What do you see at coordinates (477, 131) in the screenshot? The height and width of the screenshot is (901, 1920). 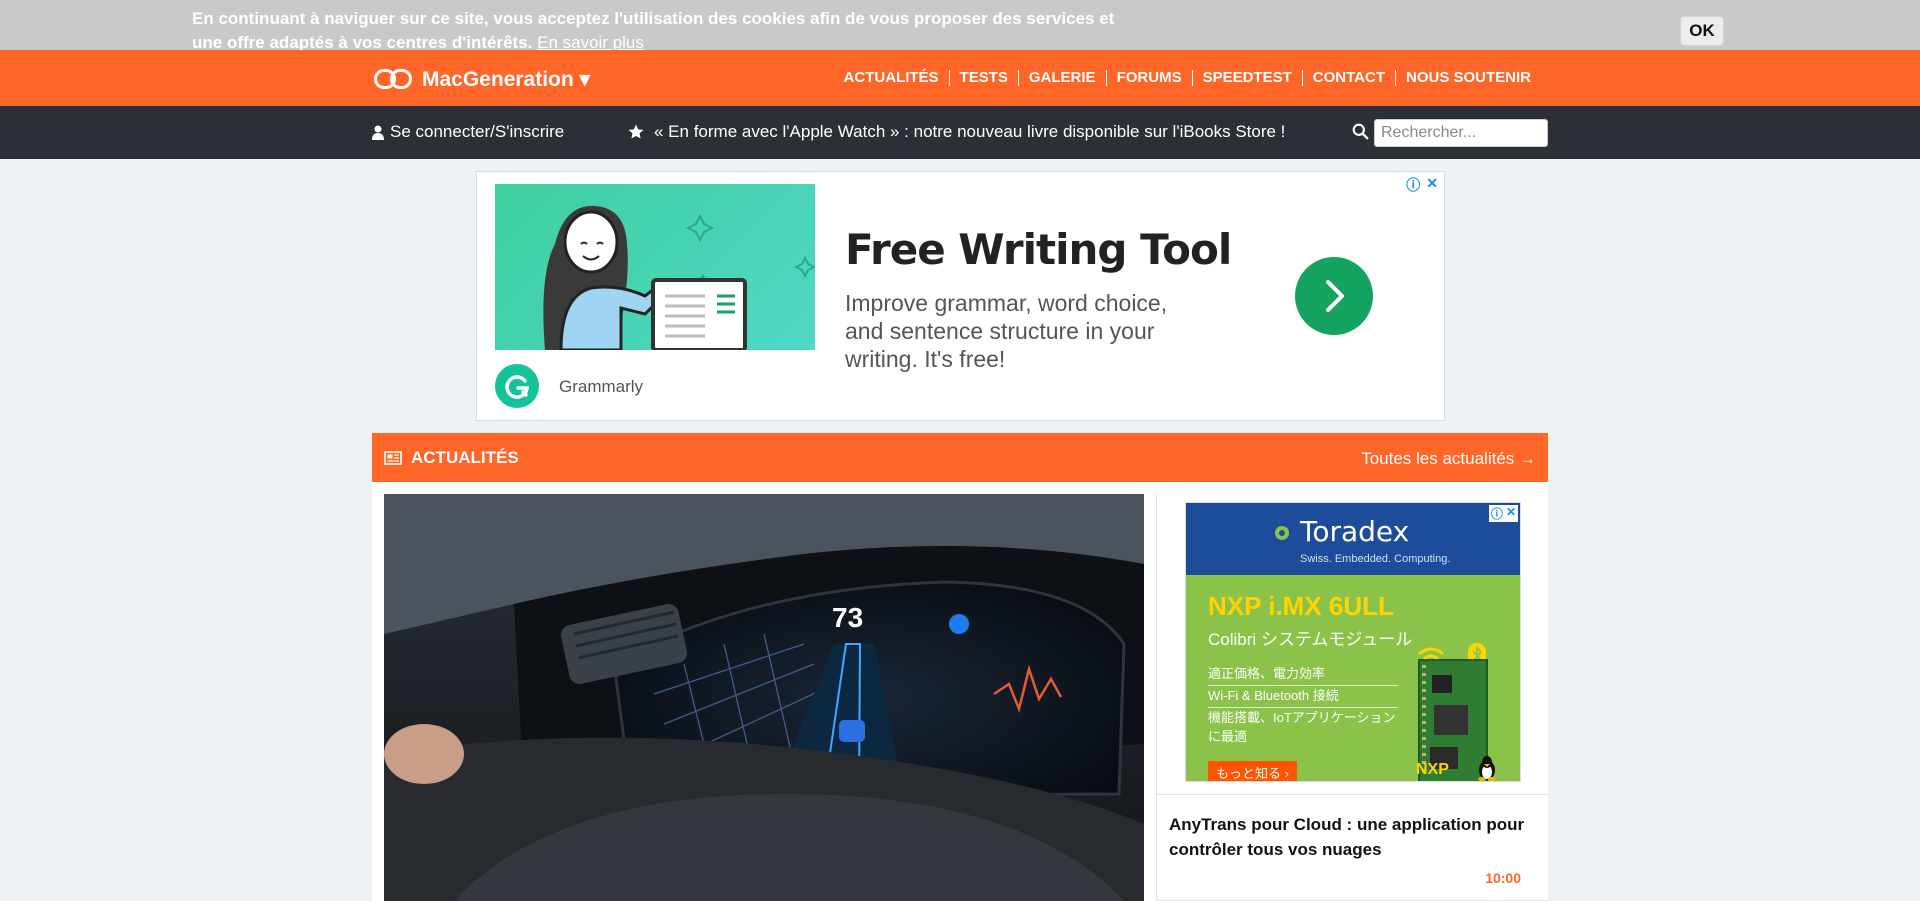 I see `login-label: Se connecter/S'inscrire` at bounding box center [477, 131].